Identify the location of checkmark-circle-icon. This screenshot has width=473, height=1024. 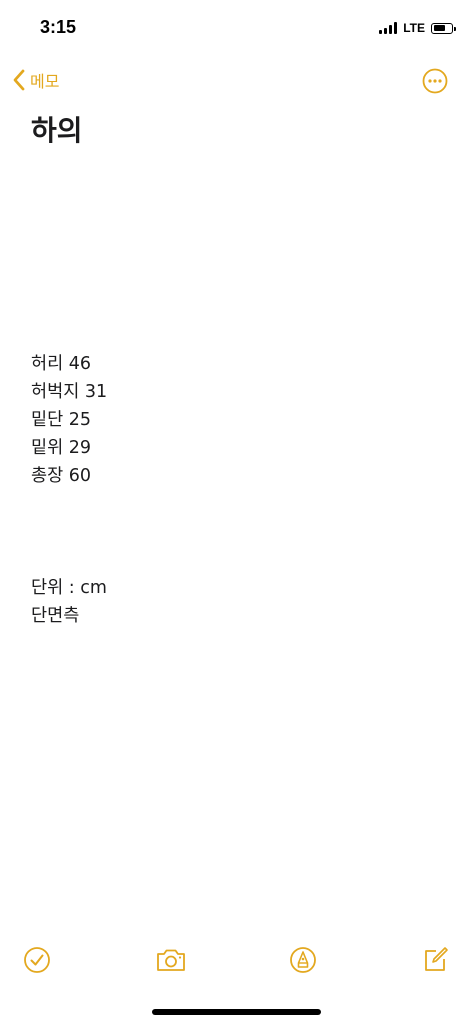
(37, 960).